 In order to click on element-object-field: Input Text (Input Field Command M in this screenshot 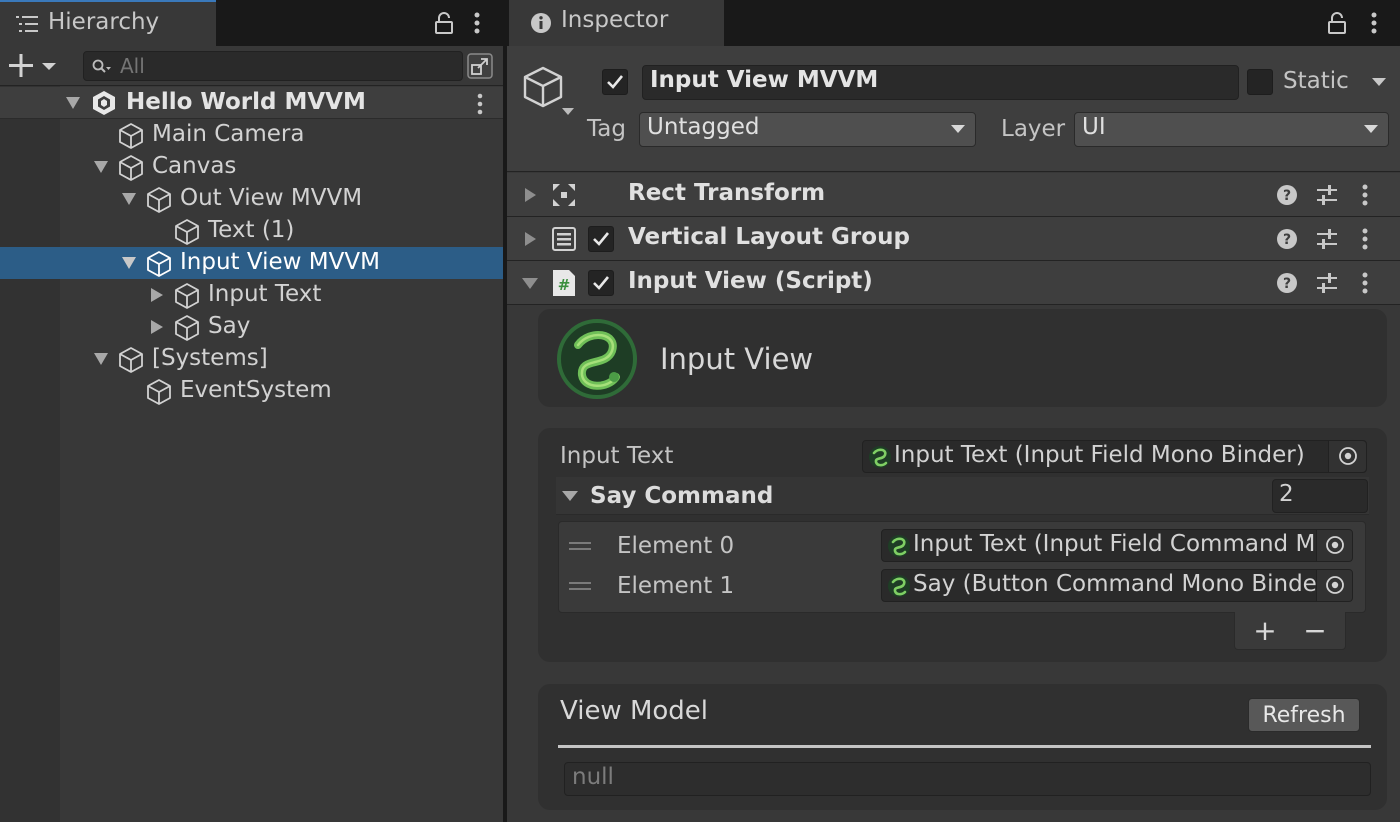, I will do `click(1117, 545)`.